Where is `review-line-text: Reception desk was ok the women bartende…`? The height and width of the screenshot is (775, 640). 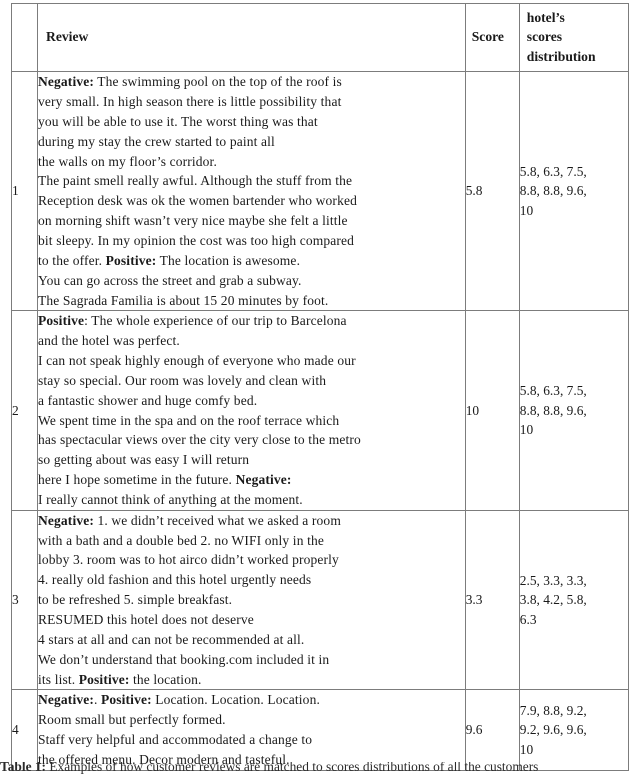
review-line-text: Reception desk was ok the women bartende… is located at coordinates (197, 201).